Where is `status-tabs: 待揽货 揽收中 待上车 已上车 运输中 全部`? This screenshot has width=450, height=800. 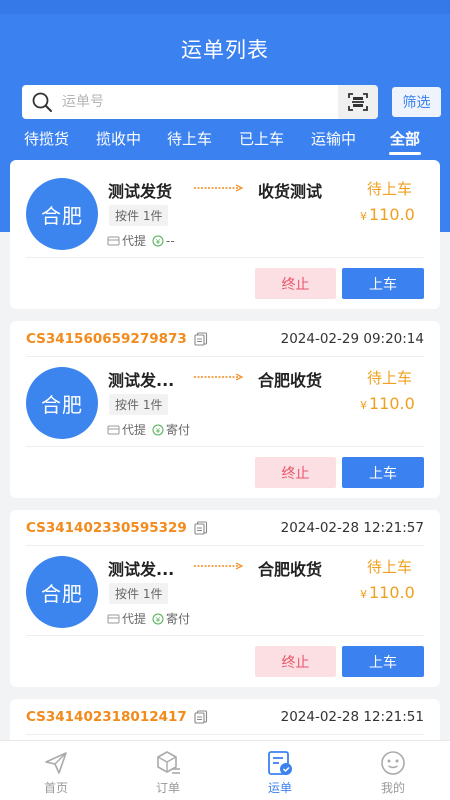 status-tabs: 待揽货 揽收中 待上车 已上车 运输中 全部 is located at coordinates (225, 142).